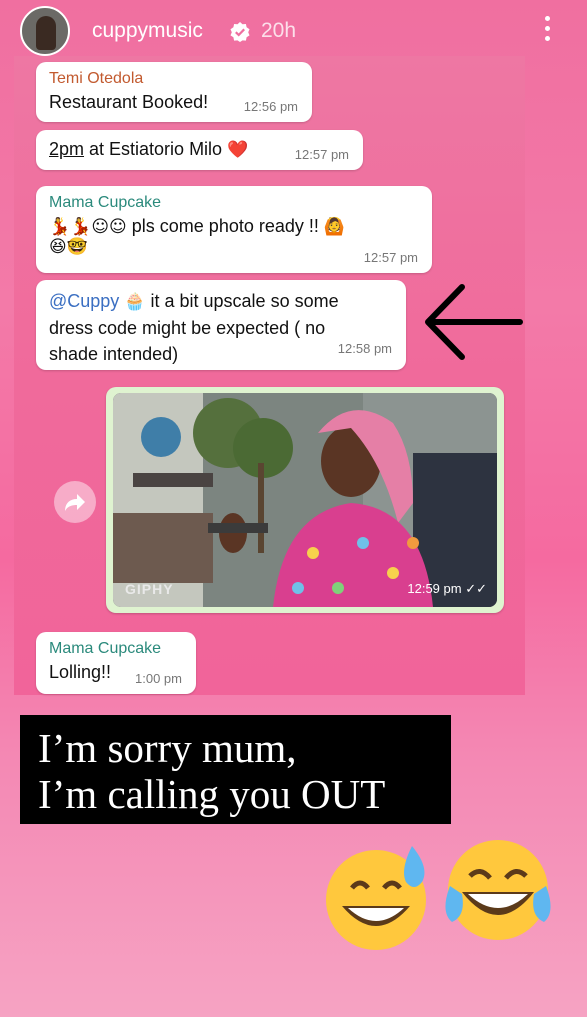 Image resolution: width=587 pixels, height=1017 pixels. Describe the element at coordinates (96, 78) in the screenshot. I see `message-sender: Temi Otedola` at that location.